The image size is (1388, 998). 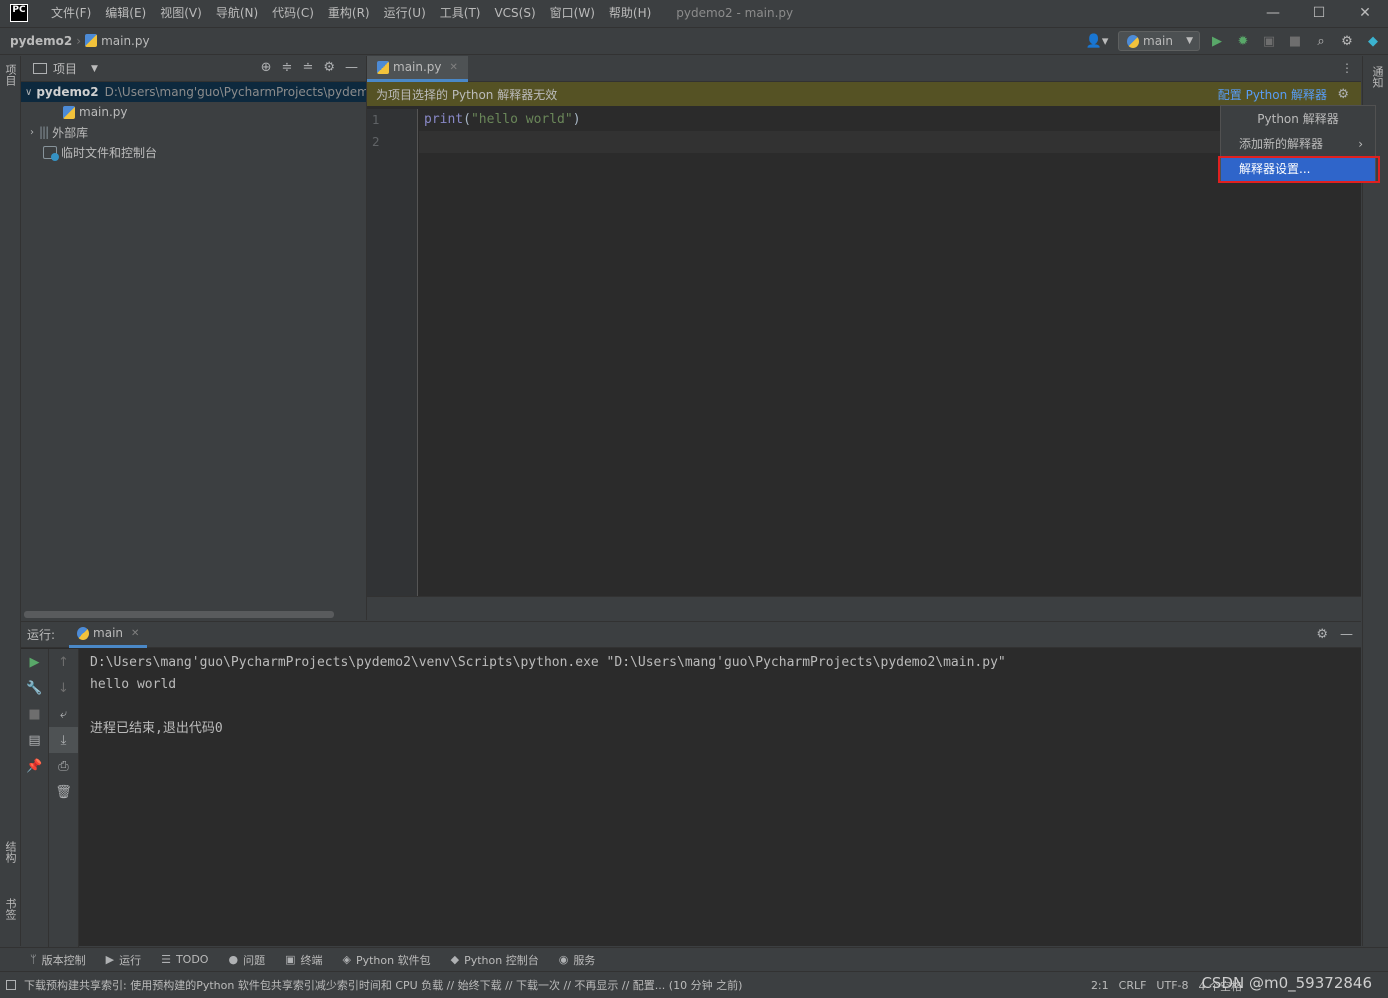 I want to click on maximize-button: ☐, so click(x=1319, y=13).